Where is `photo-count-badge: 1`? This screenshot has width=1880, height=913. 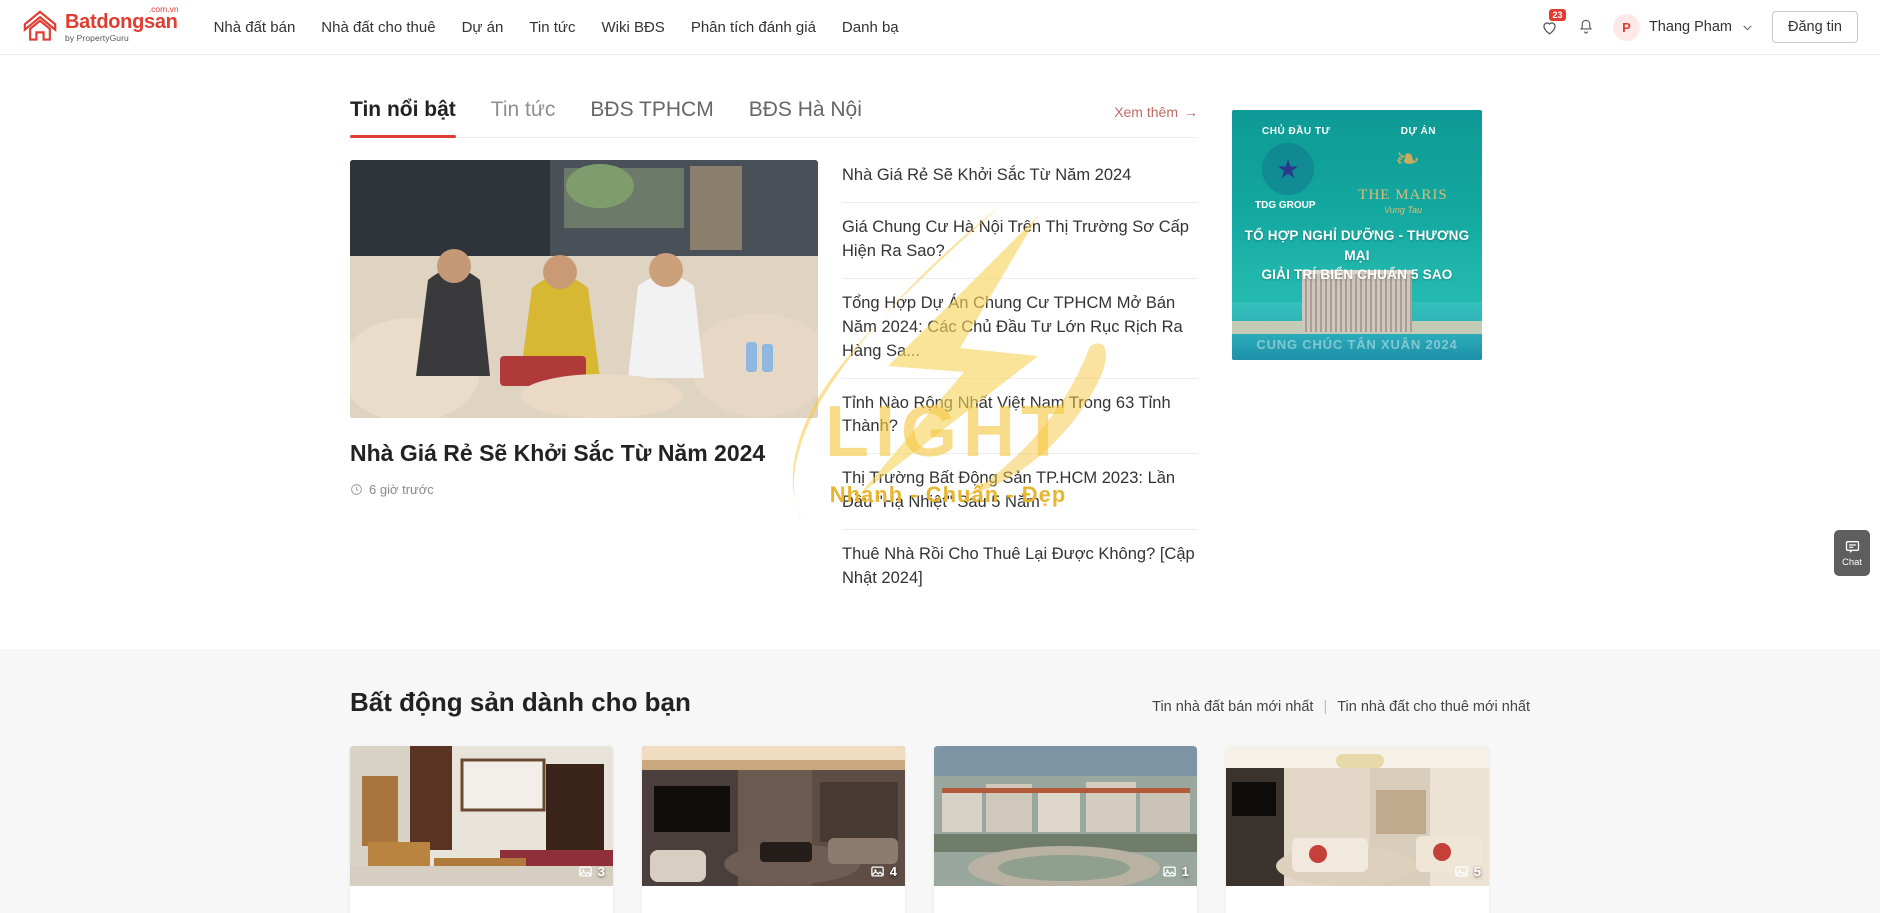 photo-count-badge: 1 is located at coordinates (1175, 871).